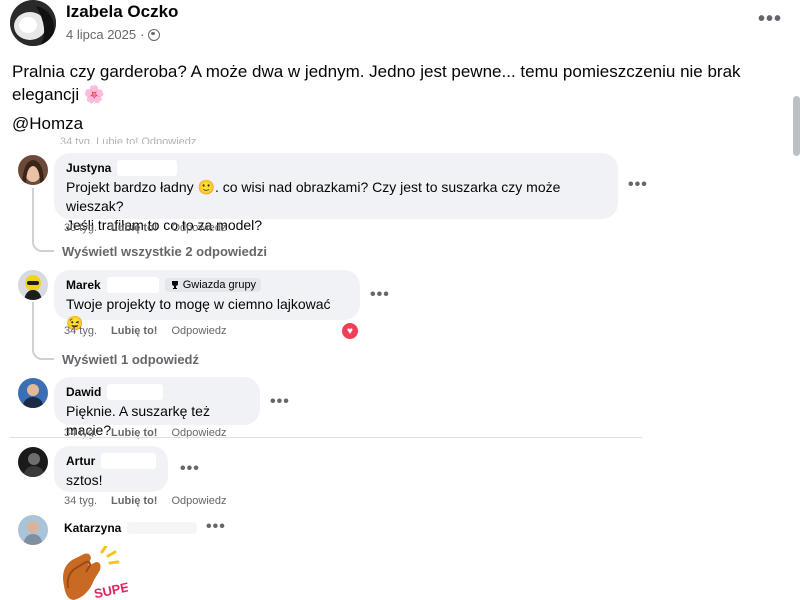 This screenshot has width=800, height=600. Describe the element at coordinates (92, 528) in the screenshot. I see `commenter-name: Katarzyna` at that location.